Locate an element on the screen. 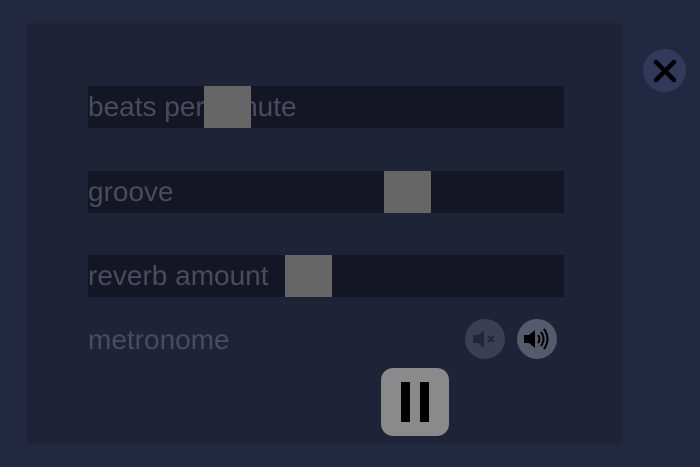  metronome-mute-button is located at coordinates (485, 339).